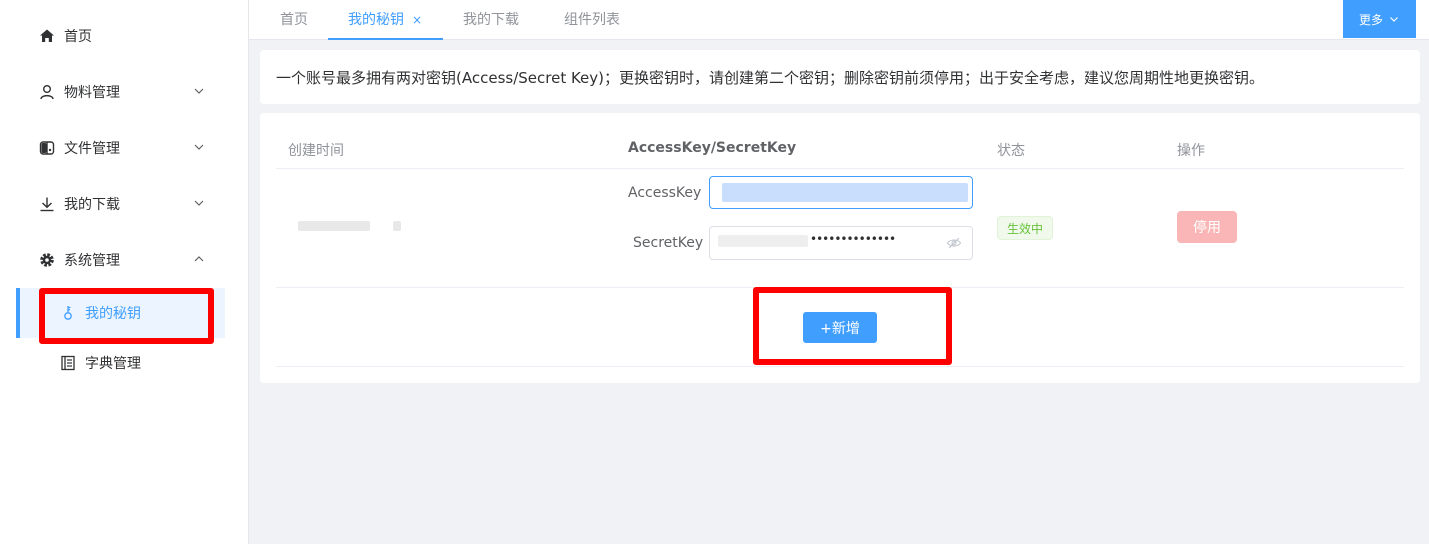 The width and height of the screenshot is (1429, 544). I want to click on column-header-keys: AccessKey/SecretKey, so click(712, 148).